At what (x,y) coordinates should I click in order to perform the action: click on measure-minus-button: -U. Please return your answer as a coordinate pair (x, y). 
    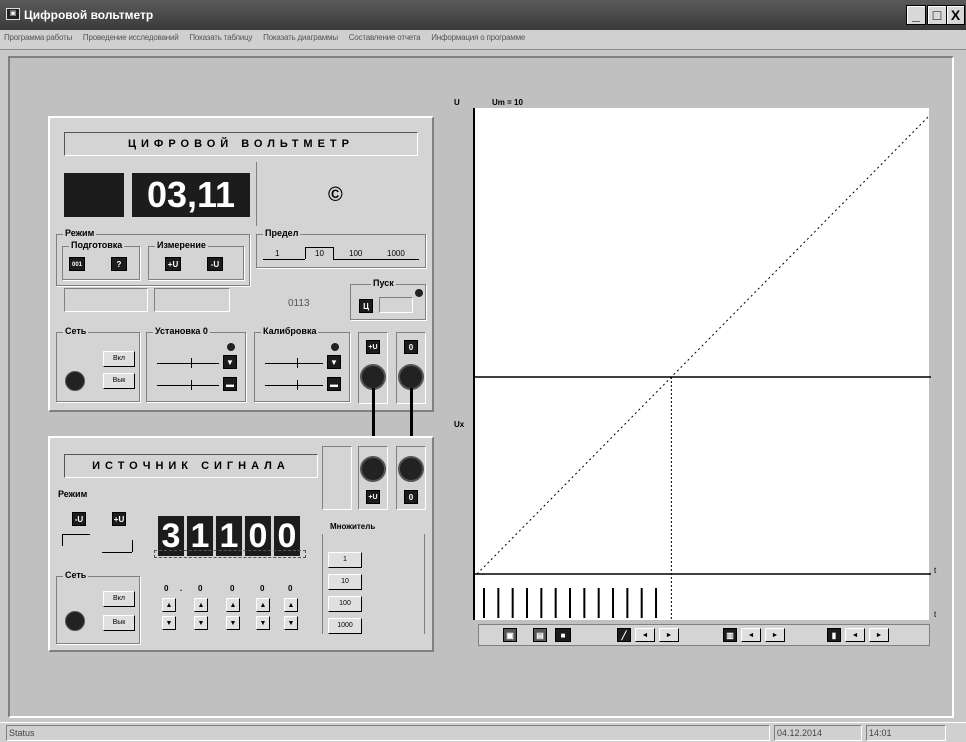
    Looking at the image, I should click on (215, 264).